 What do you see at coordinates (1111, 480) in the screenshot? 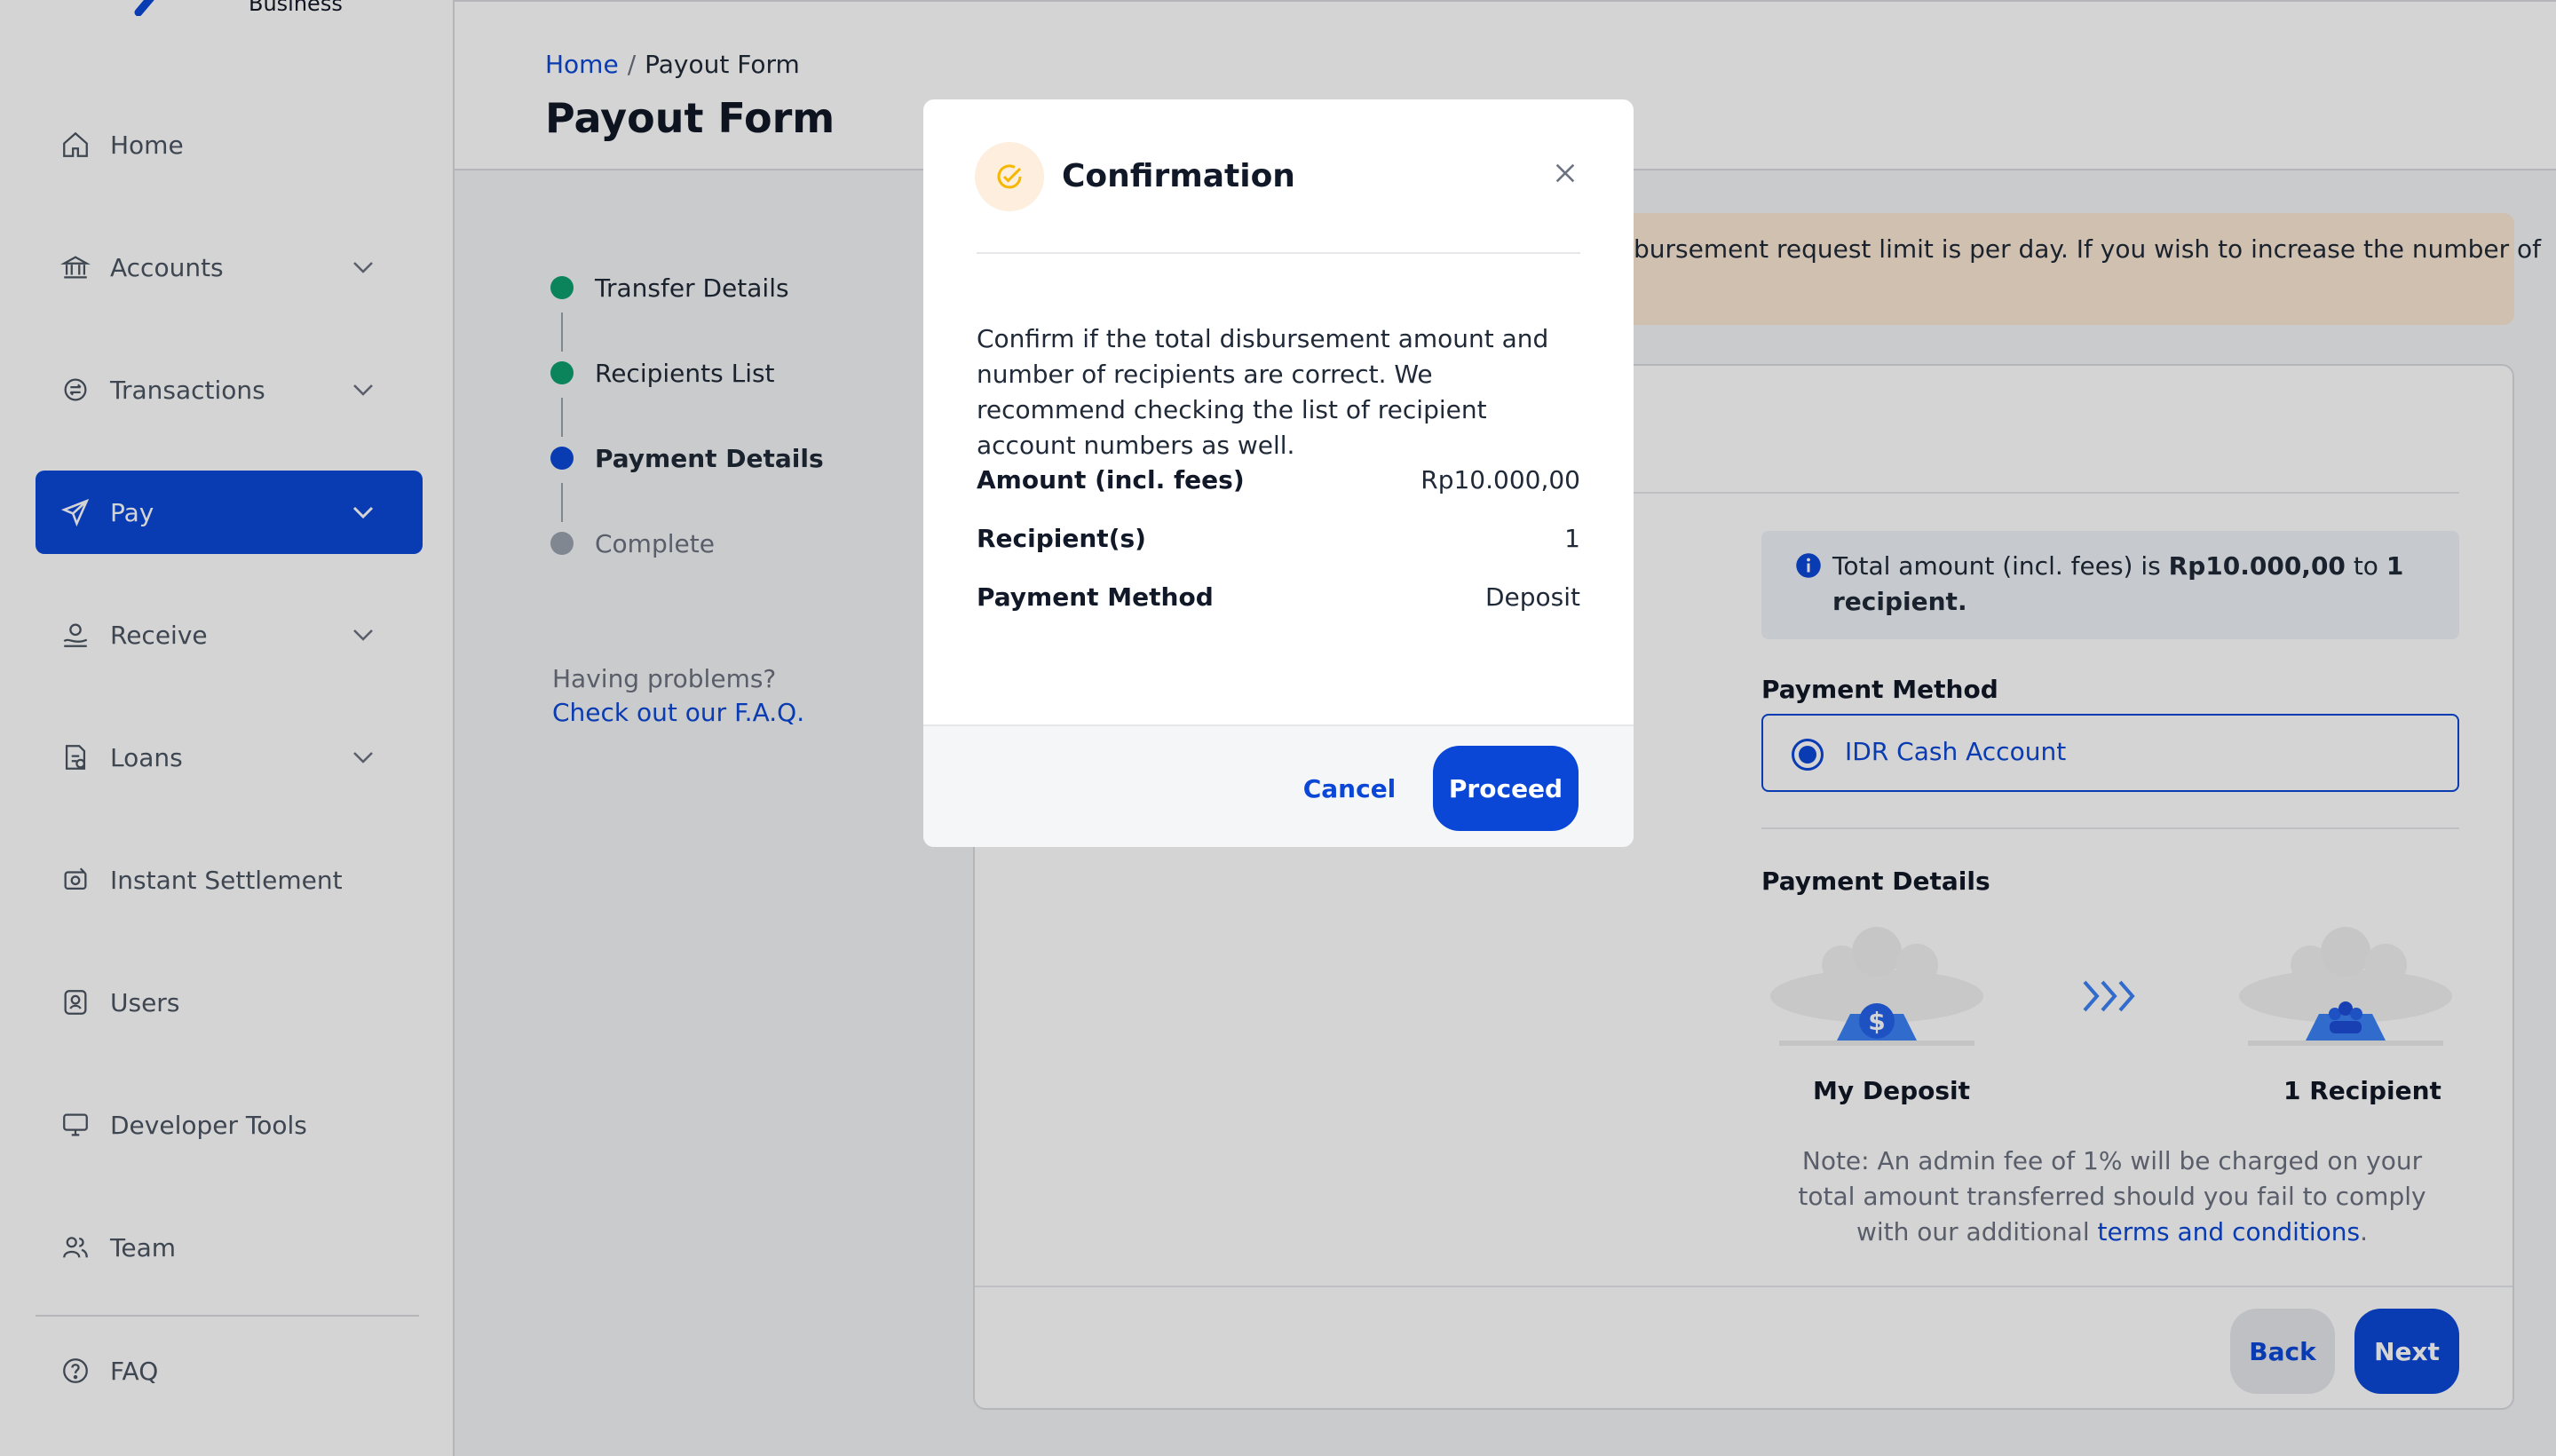
I see `summary-label: Amount (incl. fees)` at bounding box center [1111, 480].